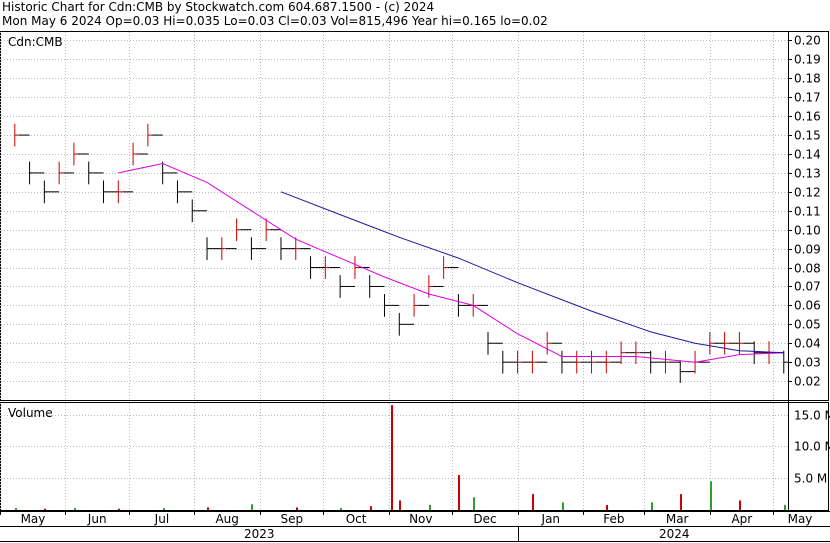 This screenshot has width=830, height=543. What do you see at coordinates (551, 519) in the screenshot?
I see `month-label: Jan` at bounding box center [551, 519].